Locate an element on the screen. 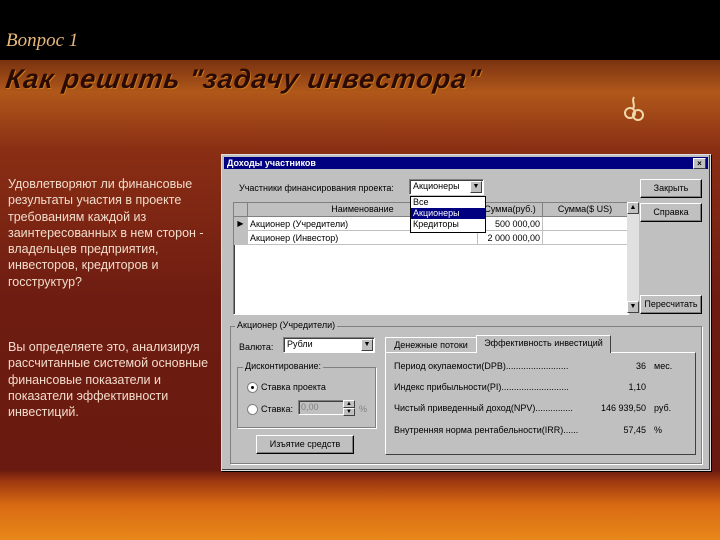 This screenshot has height=540, width=720. metric-unit: мес. is located at coordinates (663, 366).